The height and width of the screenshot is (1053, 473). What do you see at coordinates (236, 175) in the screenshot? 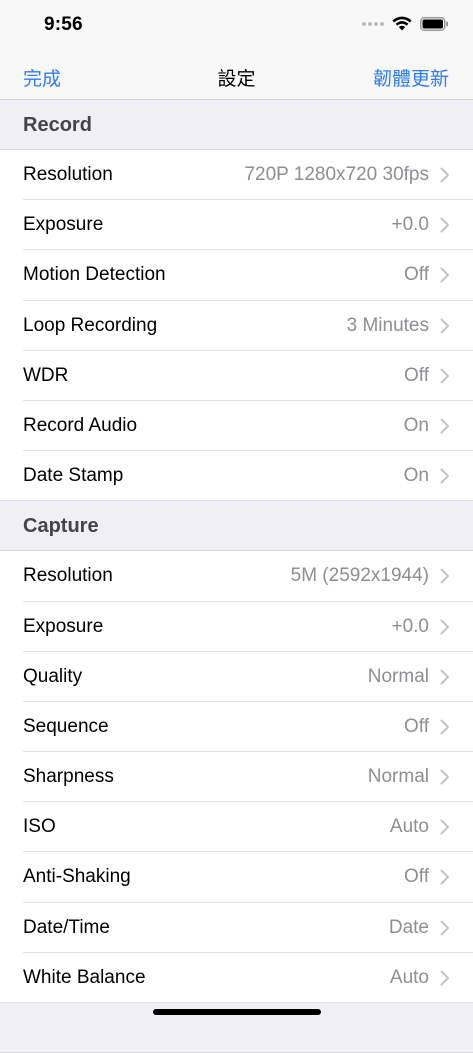
I see `settings-row: Resolution 720P 1280x720 30fps` at bounding box center [236, 175].